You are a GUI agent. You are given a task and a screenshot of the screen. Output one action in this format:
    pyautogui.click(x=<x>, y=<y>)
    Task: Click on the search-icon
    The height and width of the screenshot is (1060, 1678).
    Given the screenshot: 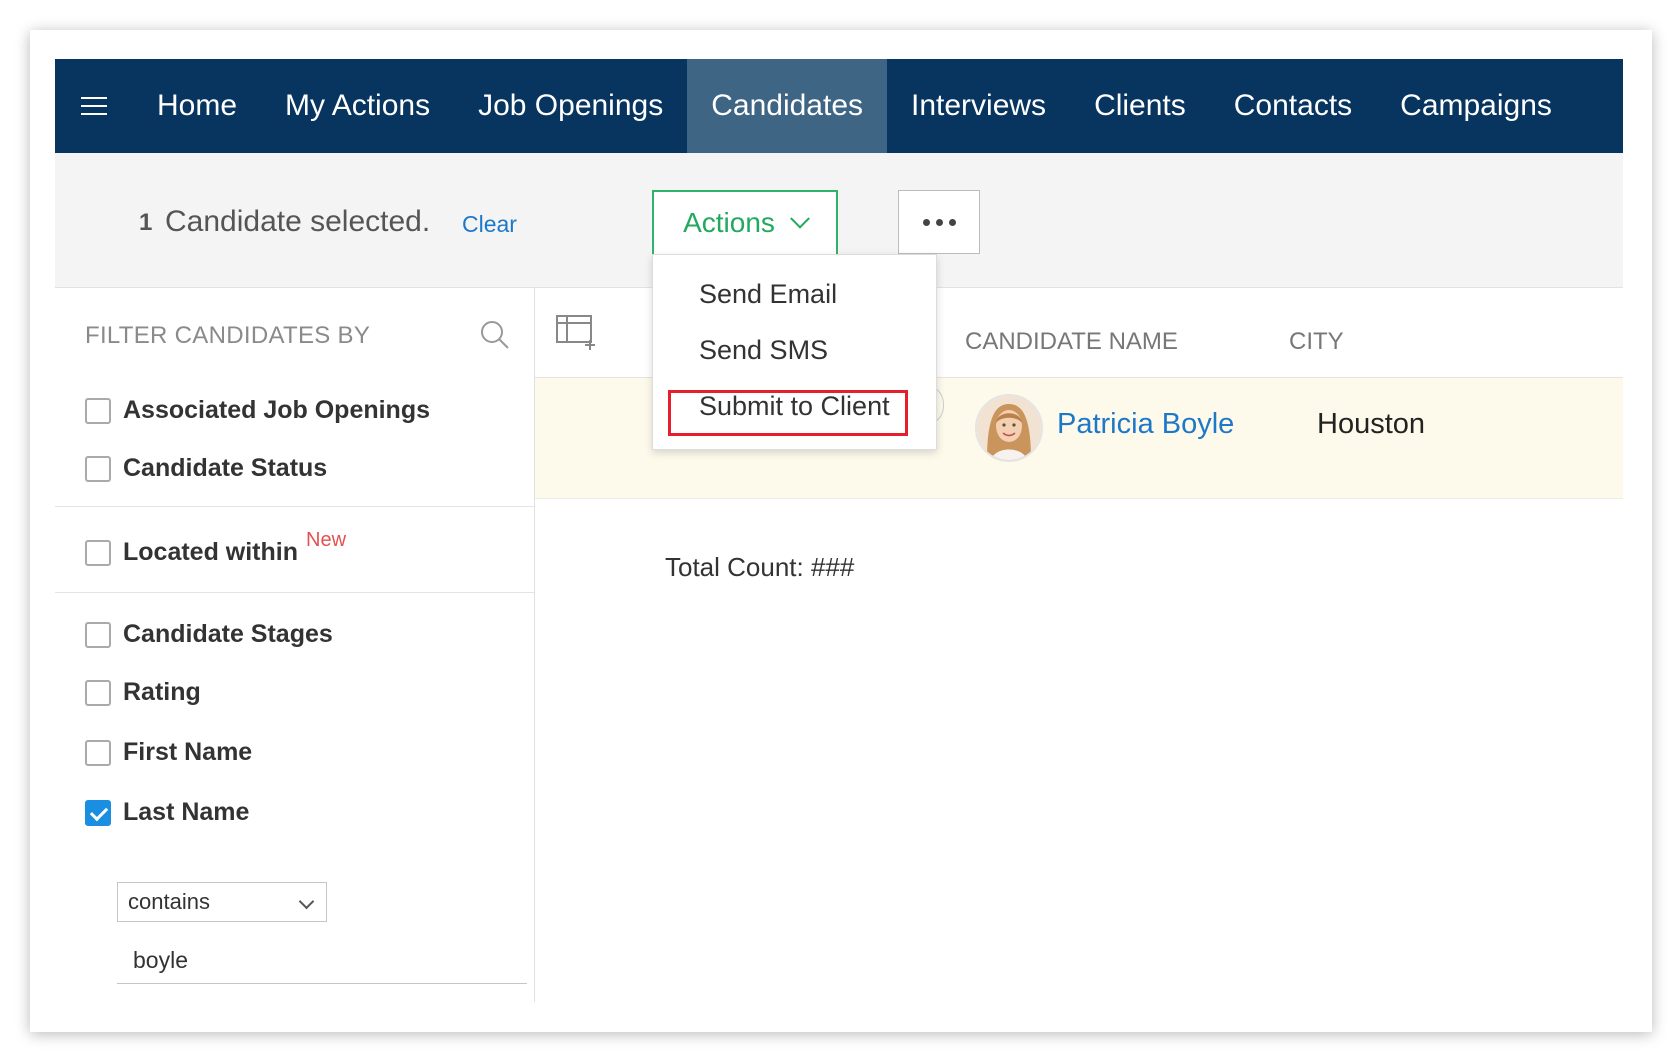 What is the action you would take?
    pyautogui.click(x=495, y=335)
    